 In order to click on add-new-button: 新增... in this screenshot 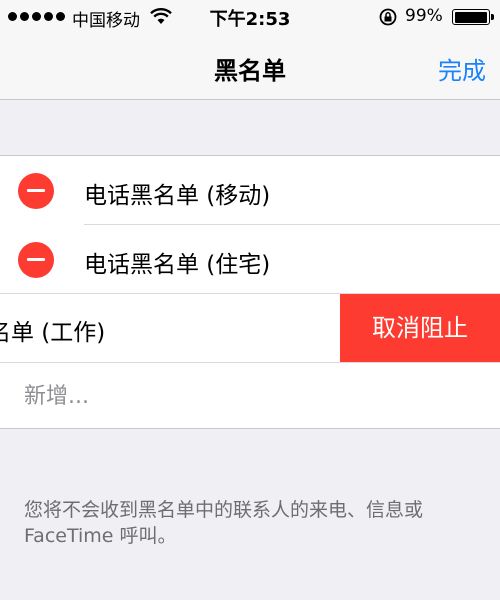, I will do `click(56, 394)`.